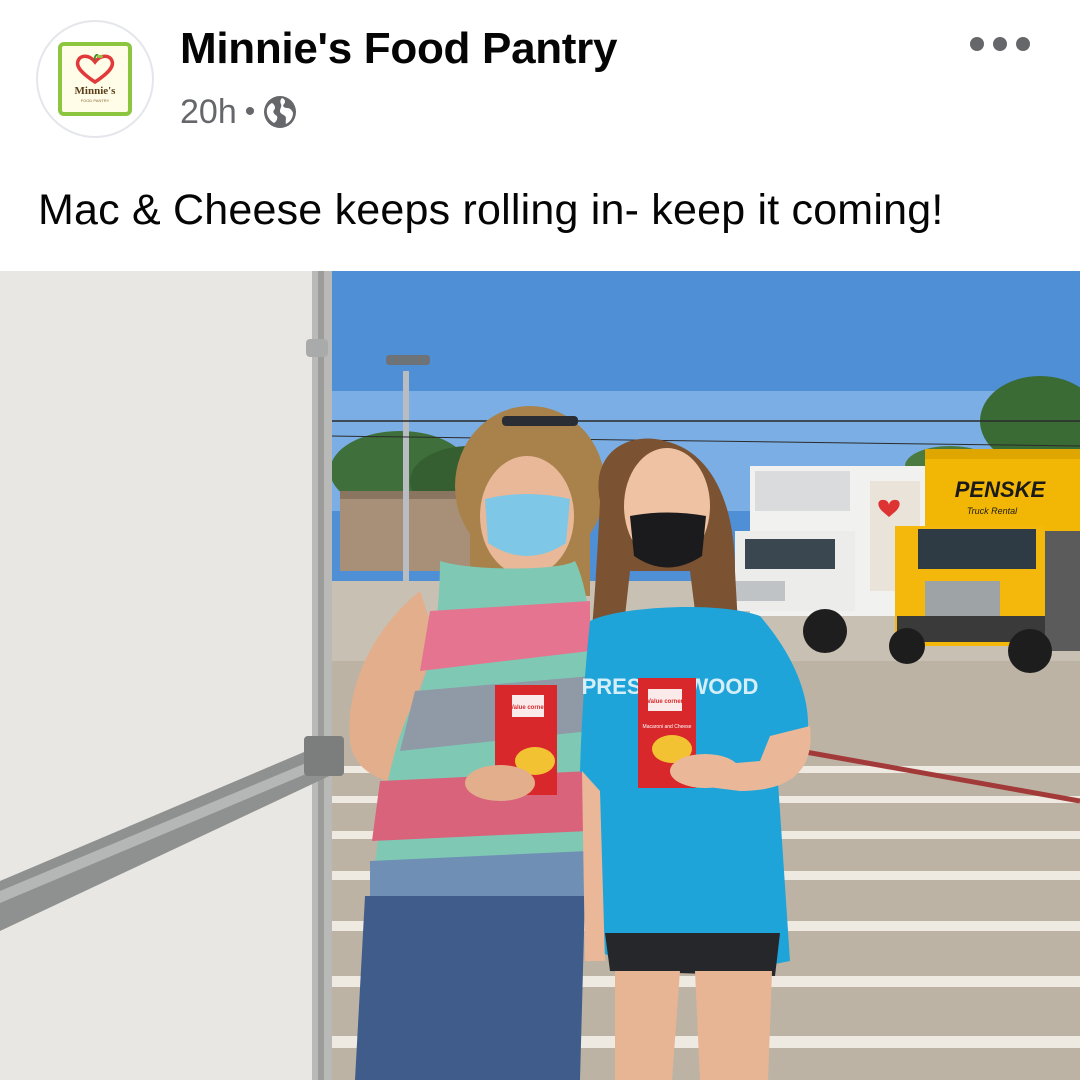 The image size is (1080, 1080). What do you see at coordinates (667, 727) in the screenshot?
I see `box-product-right: Macaroni and Cheese` at bounding box center [667, 727].